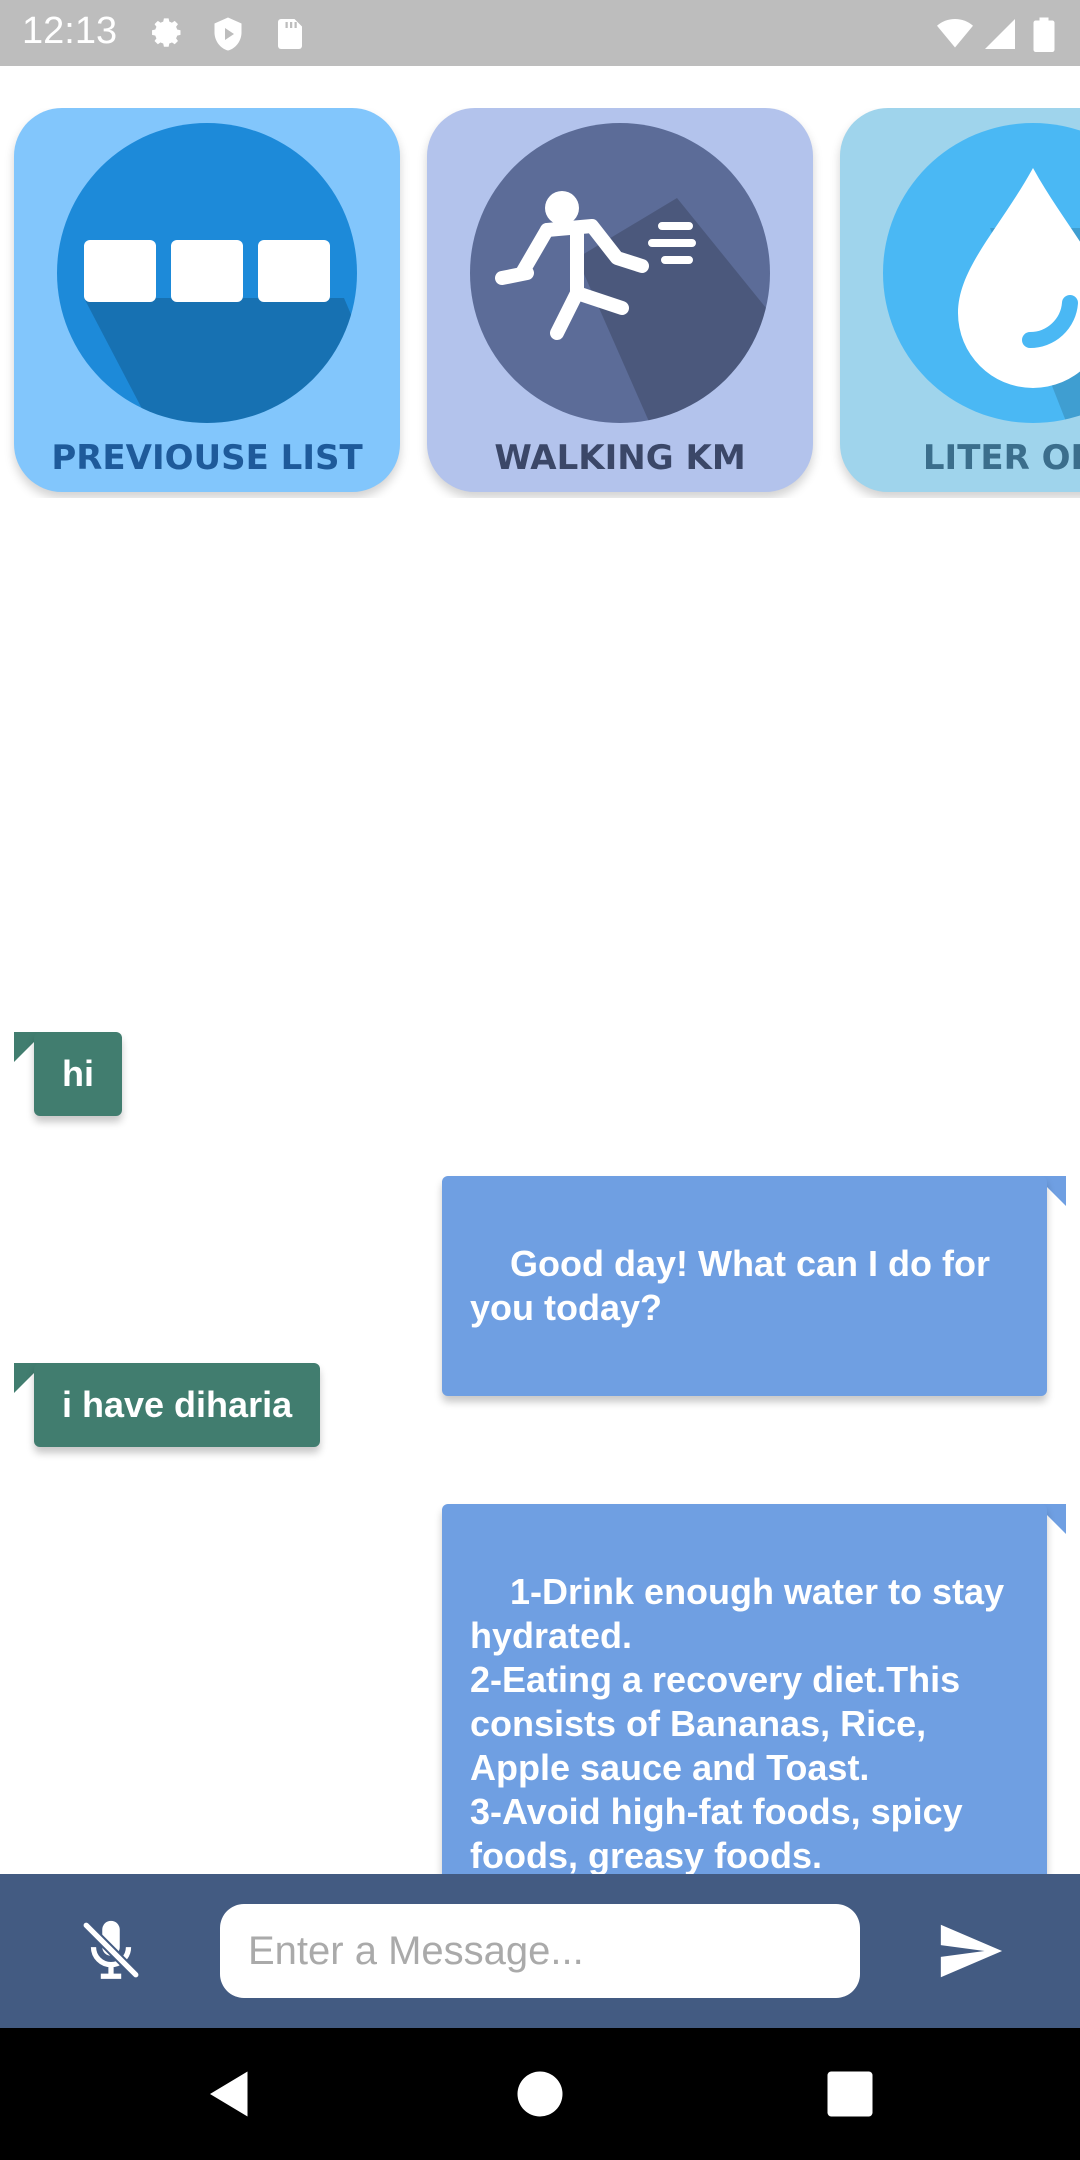 Image resolution: width=1080 pixels, height=2160 pixels. Describe the element at coordinates (1000, 34) in the screenshot. I see `signal-icon` at that location.